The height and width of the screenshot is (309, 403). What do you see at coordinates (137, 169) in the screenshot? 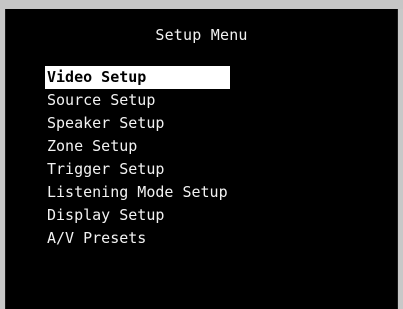
I see `menu-item-trigger-setup: Trigger Setup` at bounding box center [137, 169].